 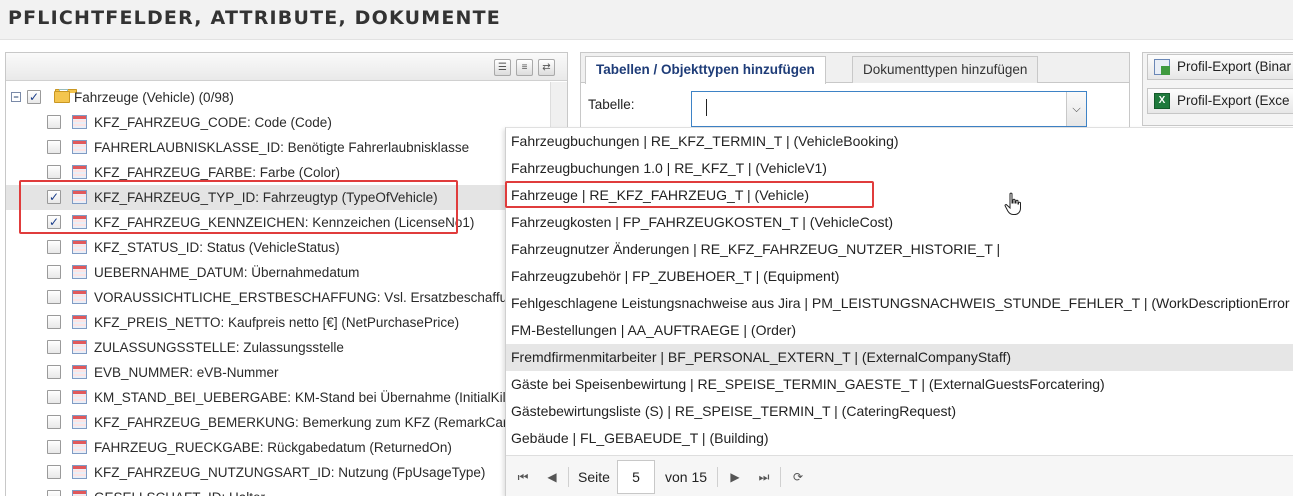 What do you see at coordinates (636, 477) in the screenshot?
I see `page-number-input` at bounding box center [636, 477].